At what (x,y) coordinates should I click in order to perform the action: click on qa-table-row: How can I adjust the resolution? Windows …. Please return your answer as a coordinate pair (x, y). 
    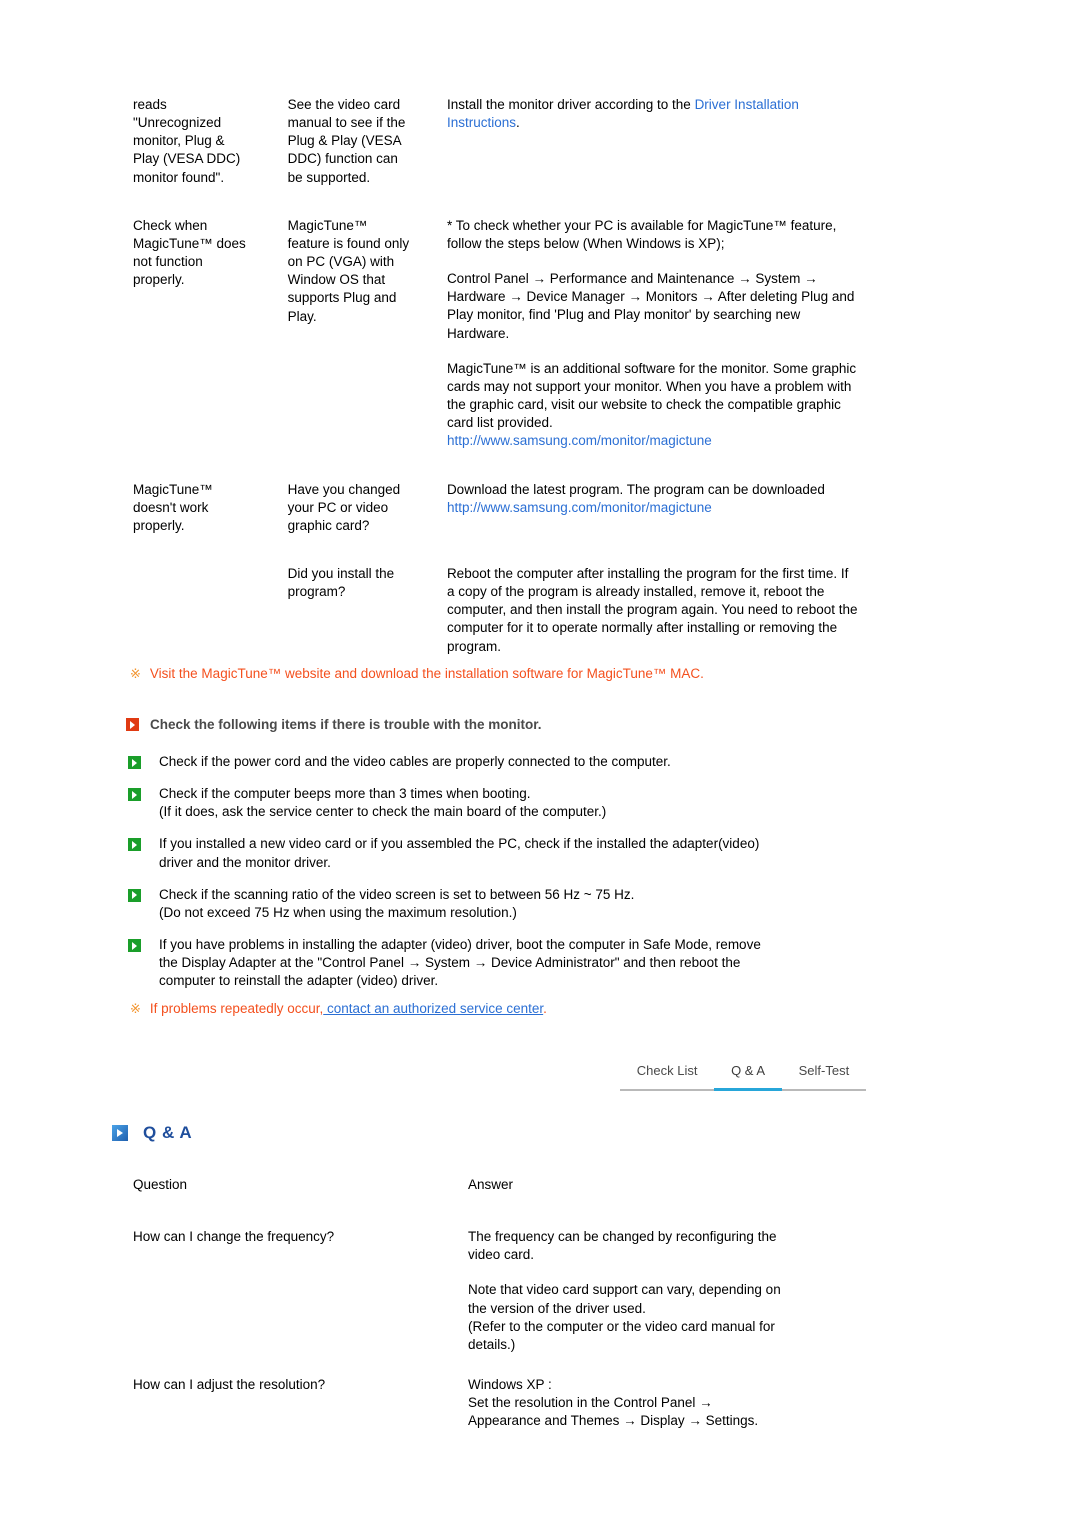
    Looking at the image, I should click on (500, 1414).